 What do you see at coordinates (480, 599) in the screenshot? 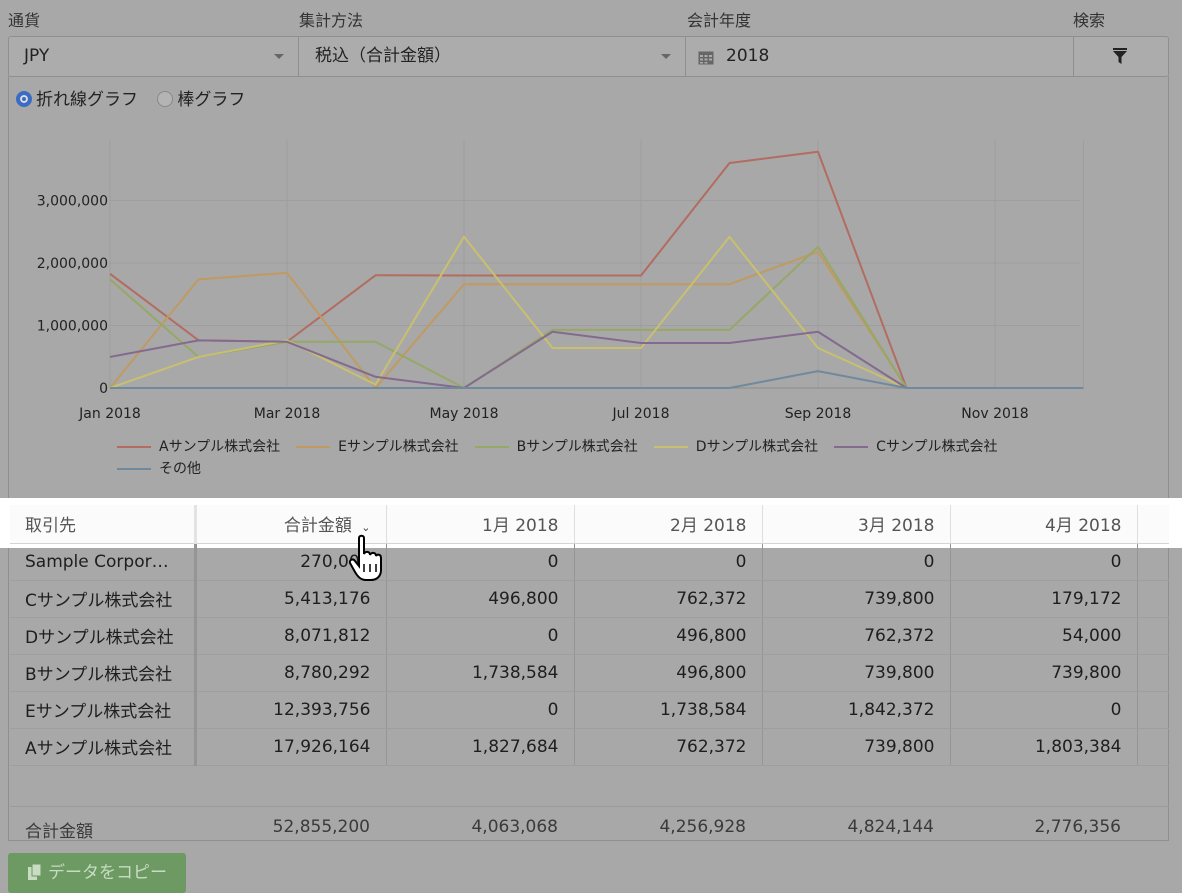
I see `cell-jan: 496,800` at bounding box center [480, 599].